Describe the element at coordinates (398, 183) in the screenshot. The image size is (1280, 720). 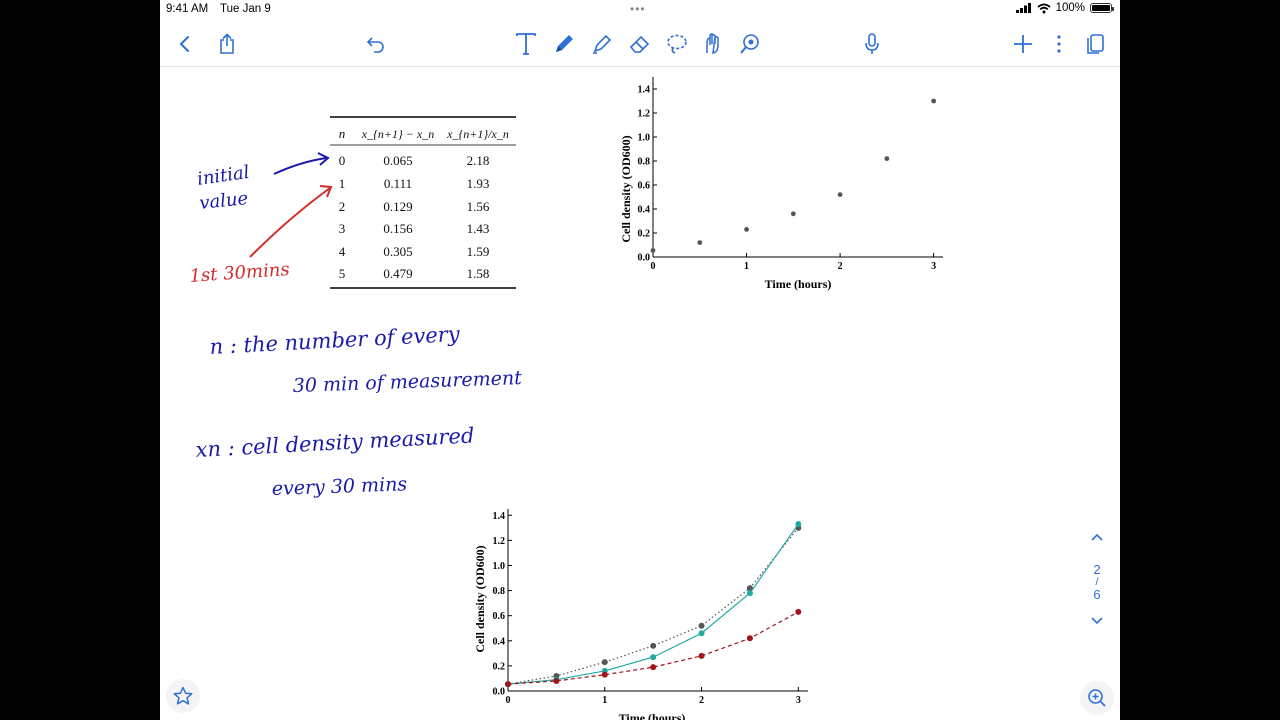
I see `table-cell: 0.111` at that location.